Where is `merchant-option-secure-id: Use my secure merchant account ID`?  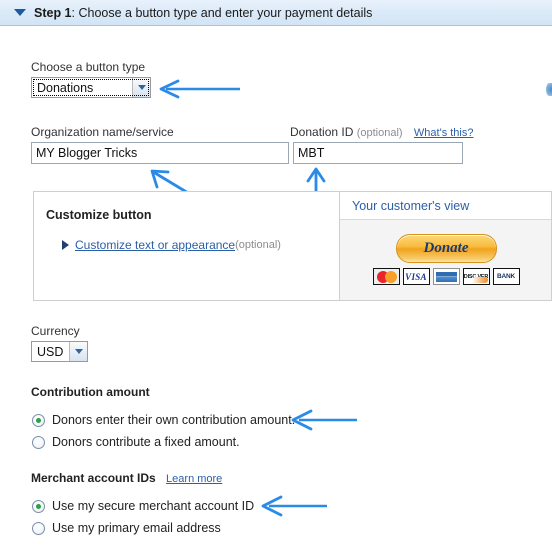
merchant-option-secure-id: Use my secure merchant account ID is located at coordinates (143, 506).